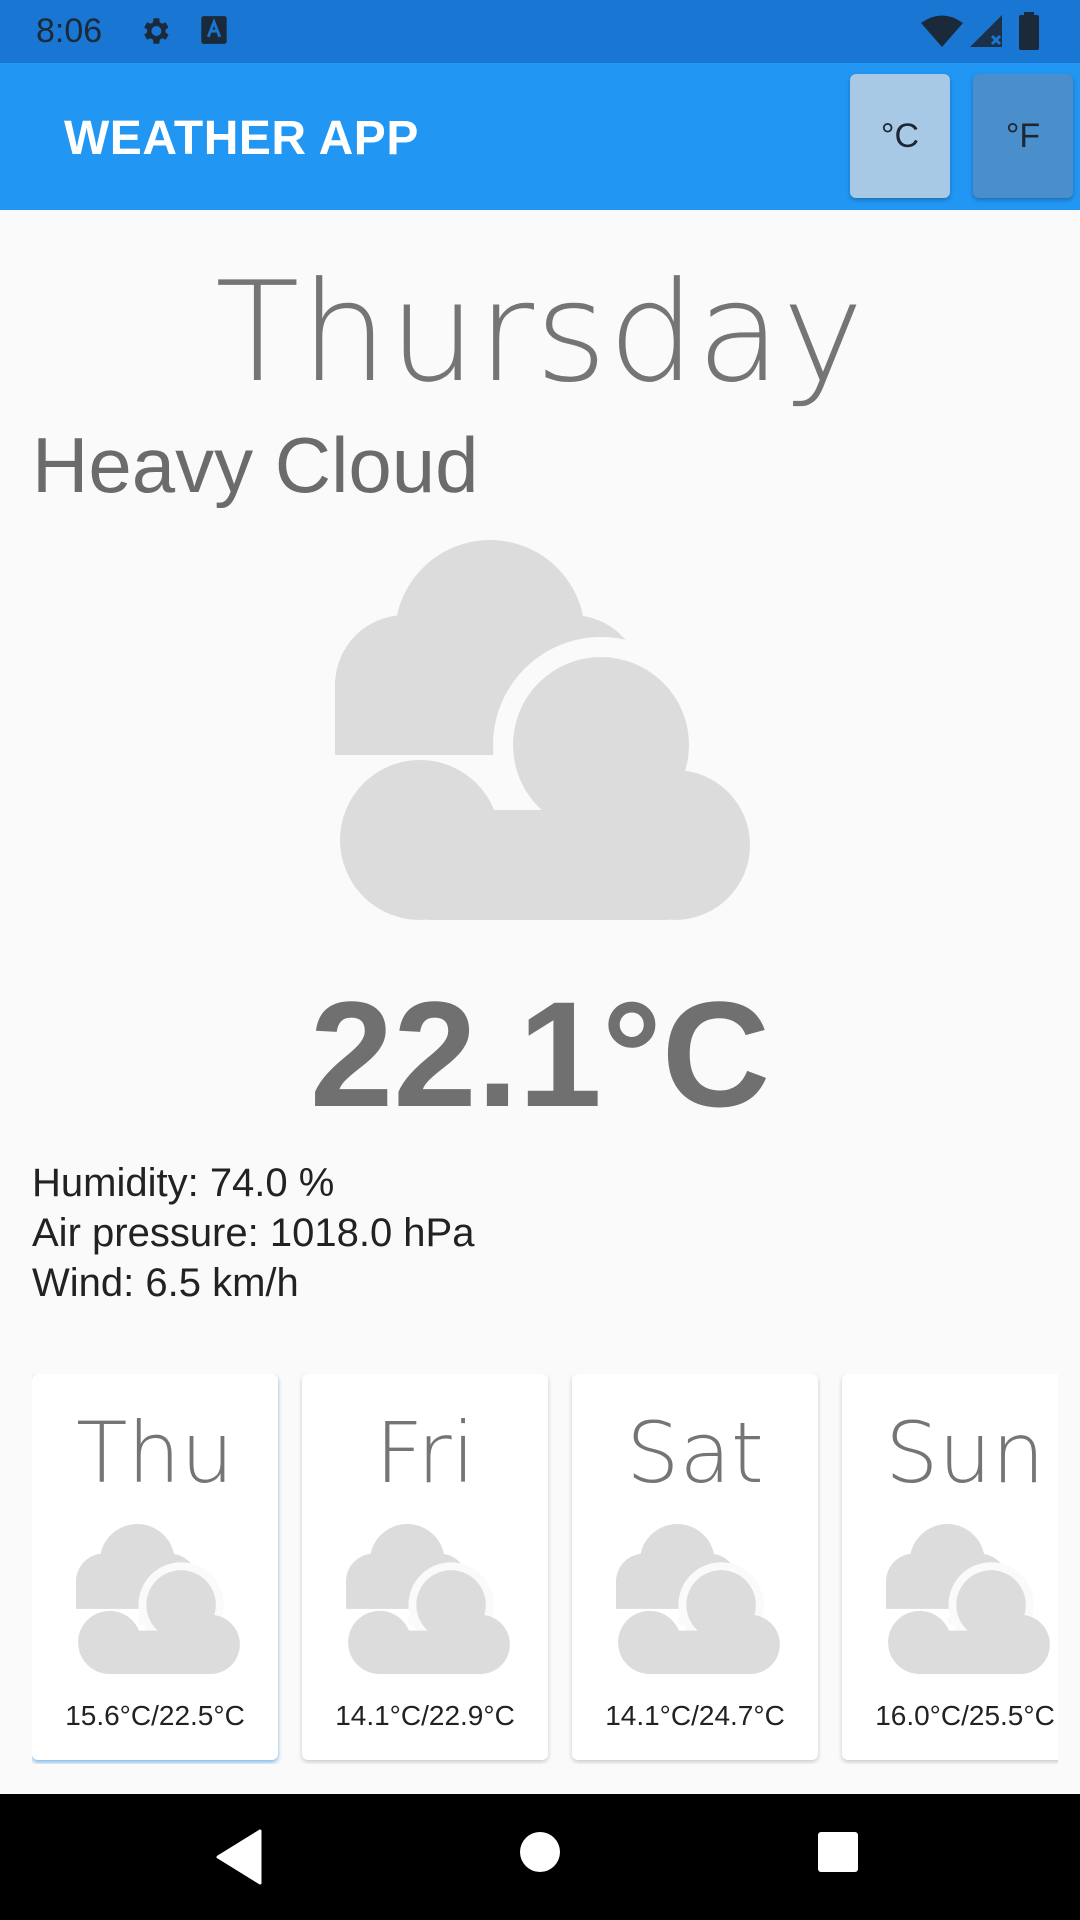  I want to click on app-bar: WEATHER APP °C °F, so click(540, 136).